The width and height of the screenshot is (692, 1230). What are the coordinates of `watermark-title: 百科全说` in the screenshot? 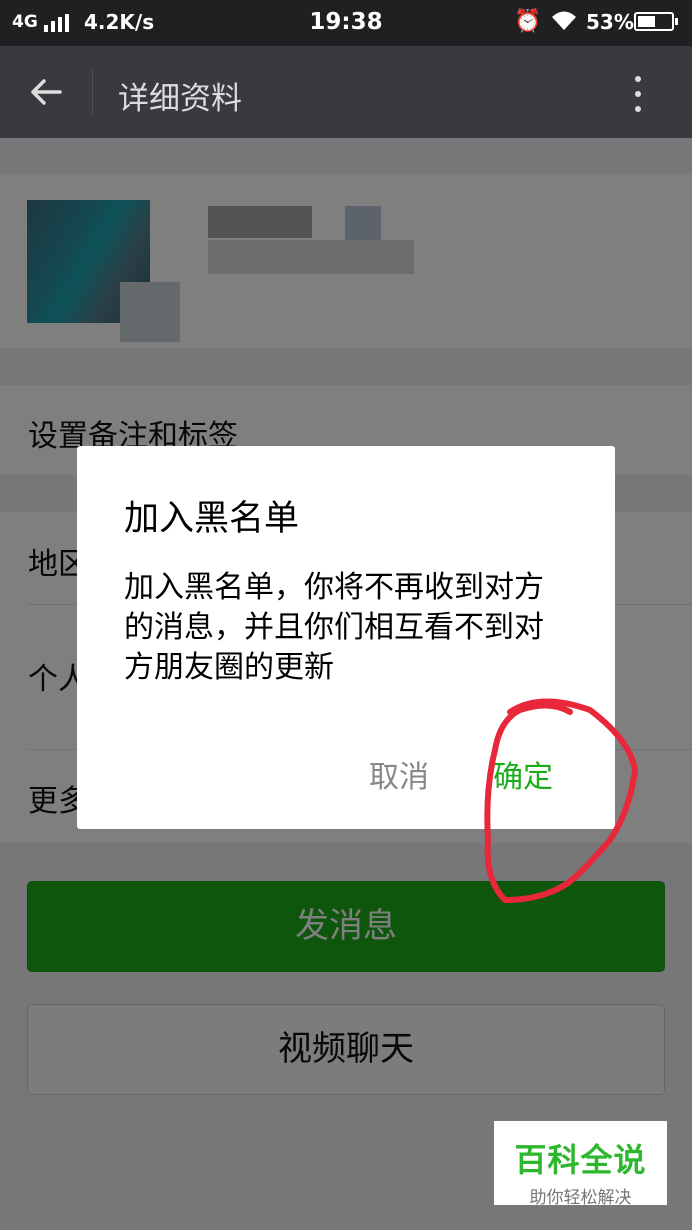 It's located at (580, 1160).